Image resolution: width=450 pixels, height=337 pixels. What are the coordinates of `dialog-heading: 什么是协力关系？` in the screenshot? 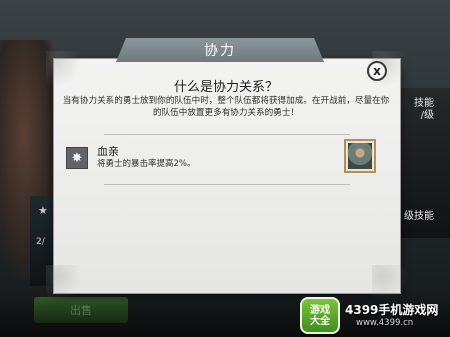 It's located at (225, 87).